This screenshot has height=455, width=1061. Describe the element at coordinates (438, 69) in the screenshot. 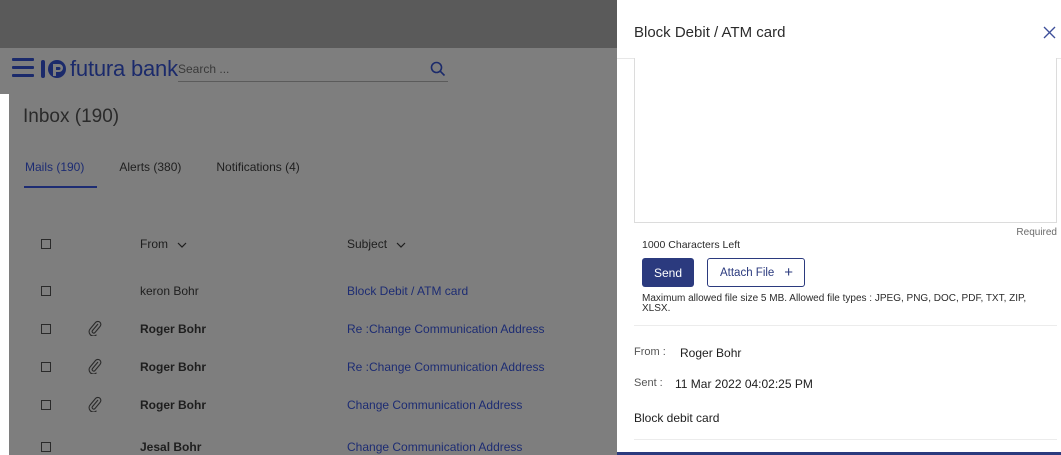

I see `search-icon` at that location.